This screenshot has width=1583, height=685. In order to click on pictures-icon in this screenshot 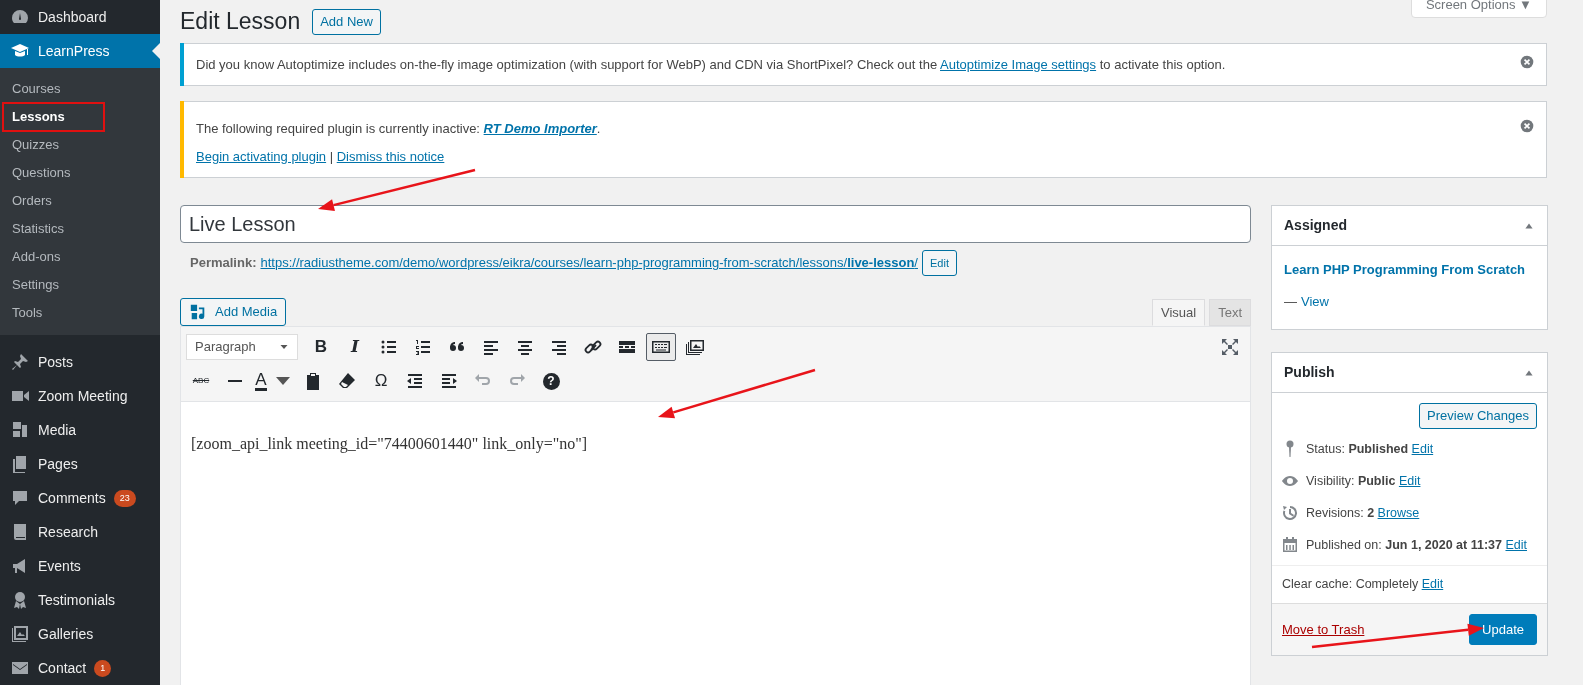, I will do `click(695, 347)`.